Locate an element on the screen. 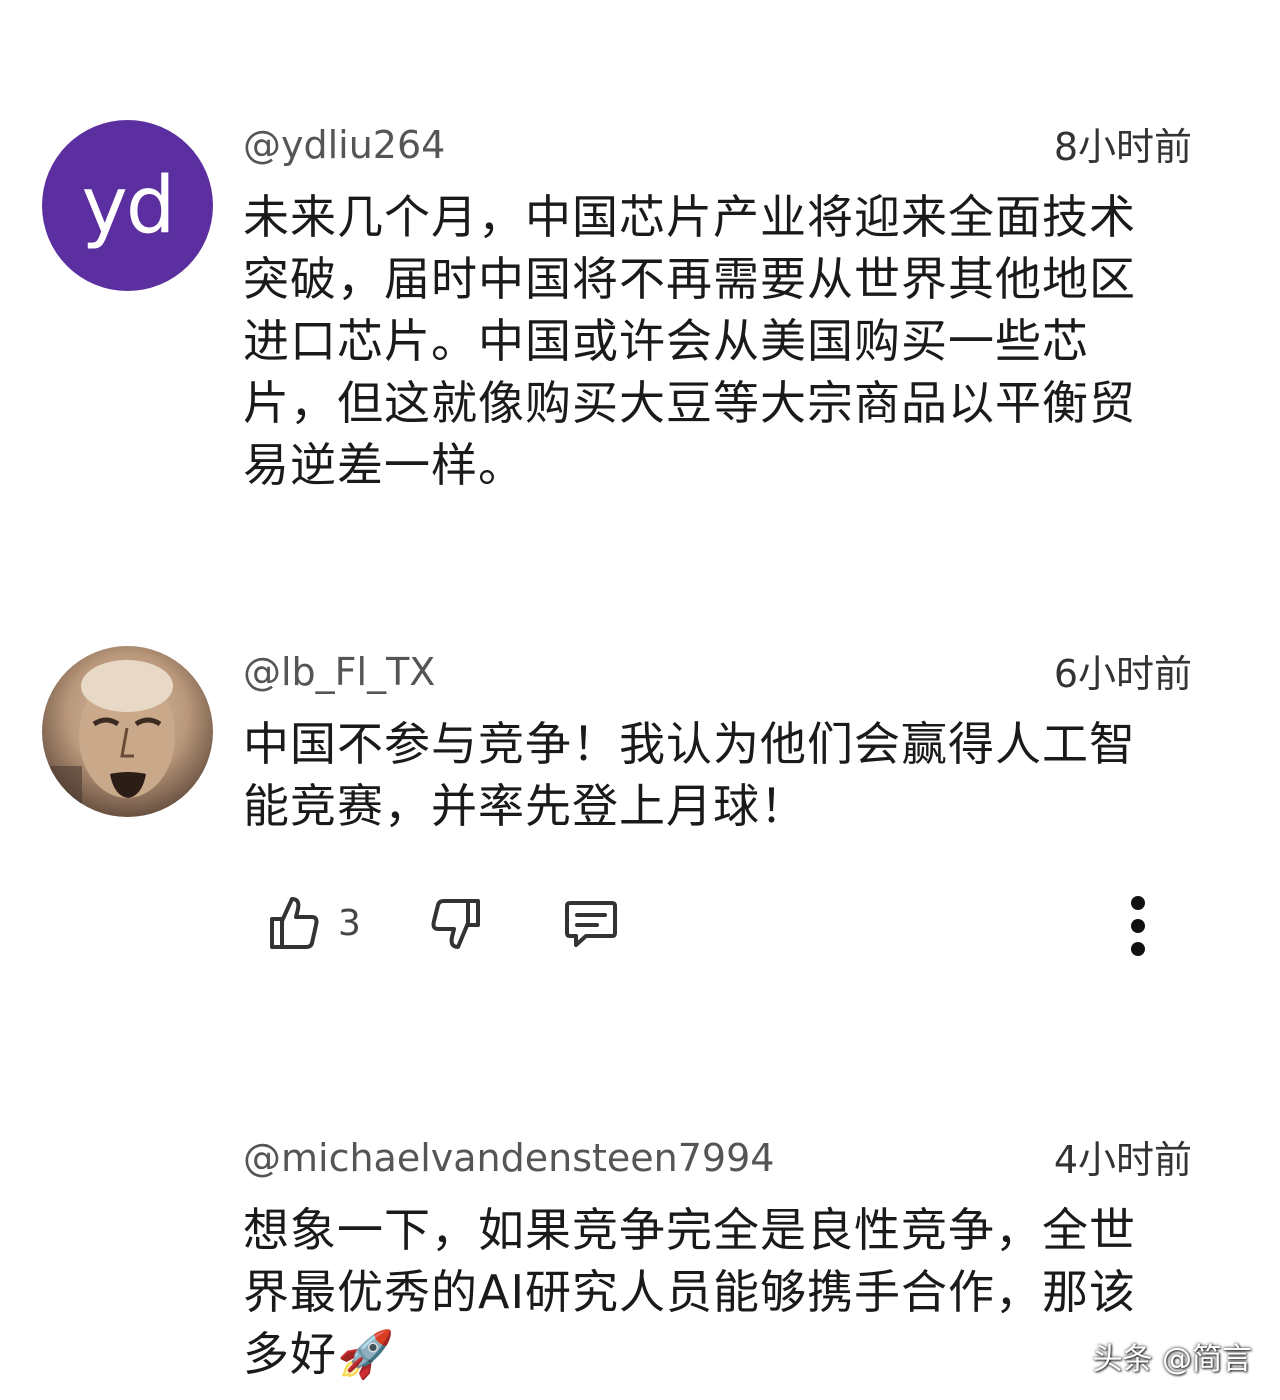  profile-photo-icon is located at coordinates (108, 738).